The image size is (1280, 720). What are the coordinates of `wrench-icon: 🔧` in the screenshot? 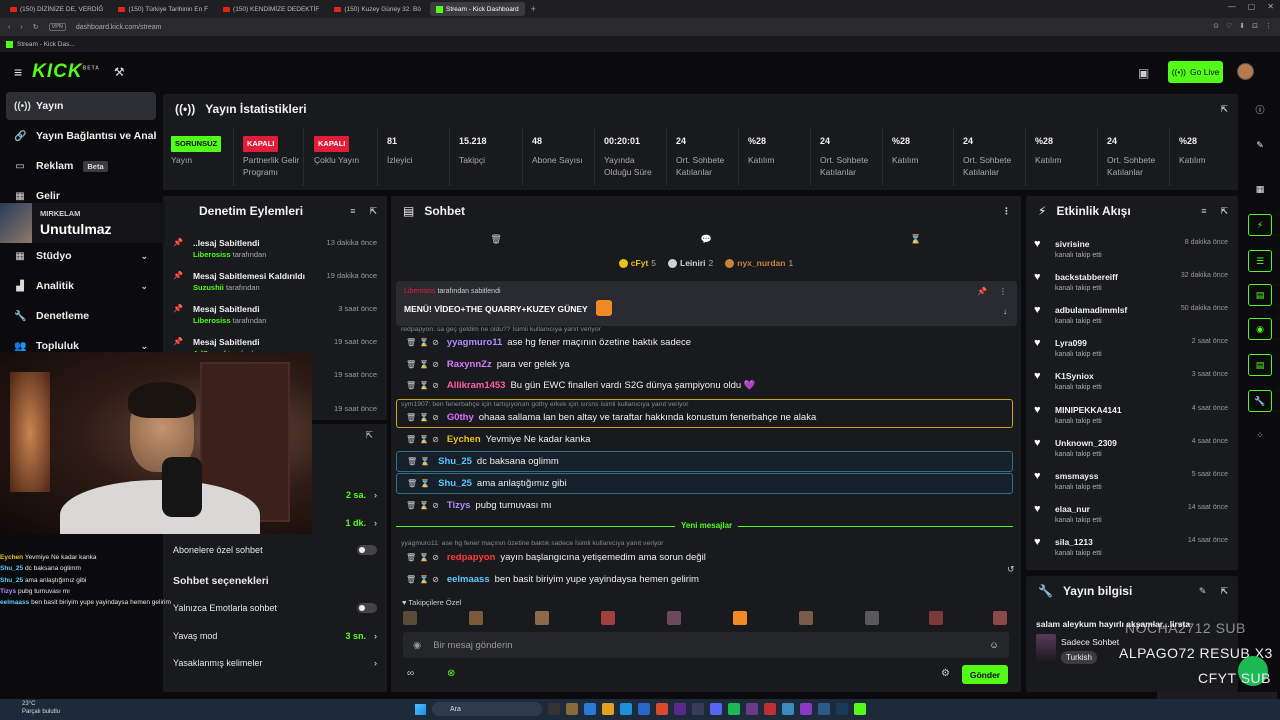 It's located at (1260, 401).